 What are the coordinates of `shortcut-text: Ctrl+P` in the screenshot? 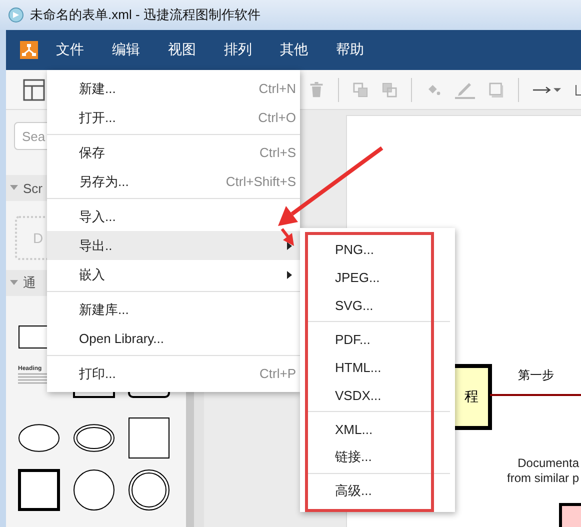 It's located at (278, 373).